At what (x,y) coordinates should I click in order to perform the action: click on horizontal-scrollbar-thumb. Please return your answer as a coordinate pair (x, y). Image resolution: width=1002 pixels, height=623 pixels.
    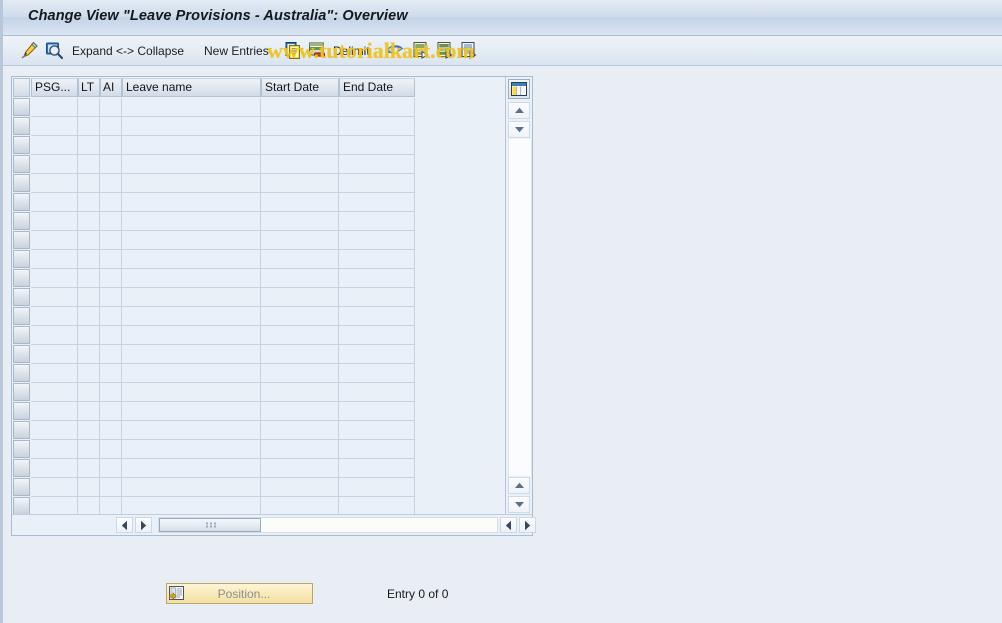
    Looking at the image, I should click on (210, 525).